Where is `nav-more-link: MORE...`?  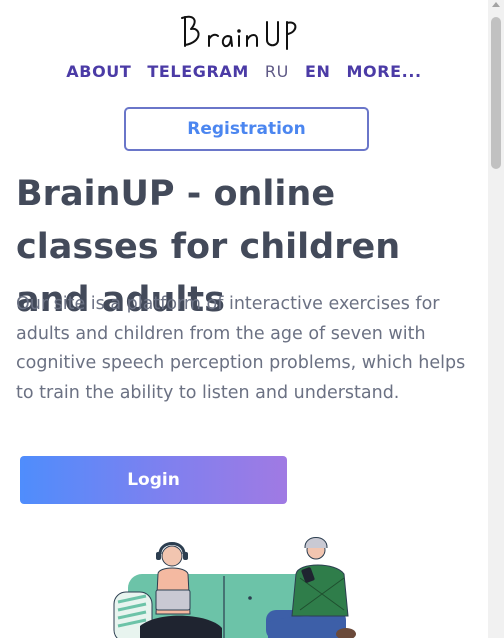
nav-more-link: MORE... is located at coordinates (383, 71).